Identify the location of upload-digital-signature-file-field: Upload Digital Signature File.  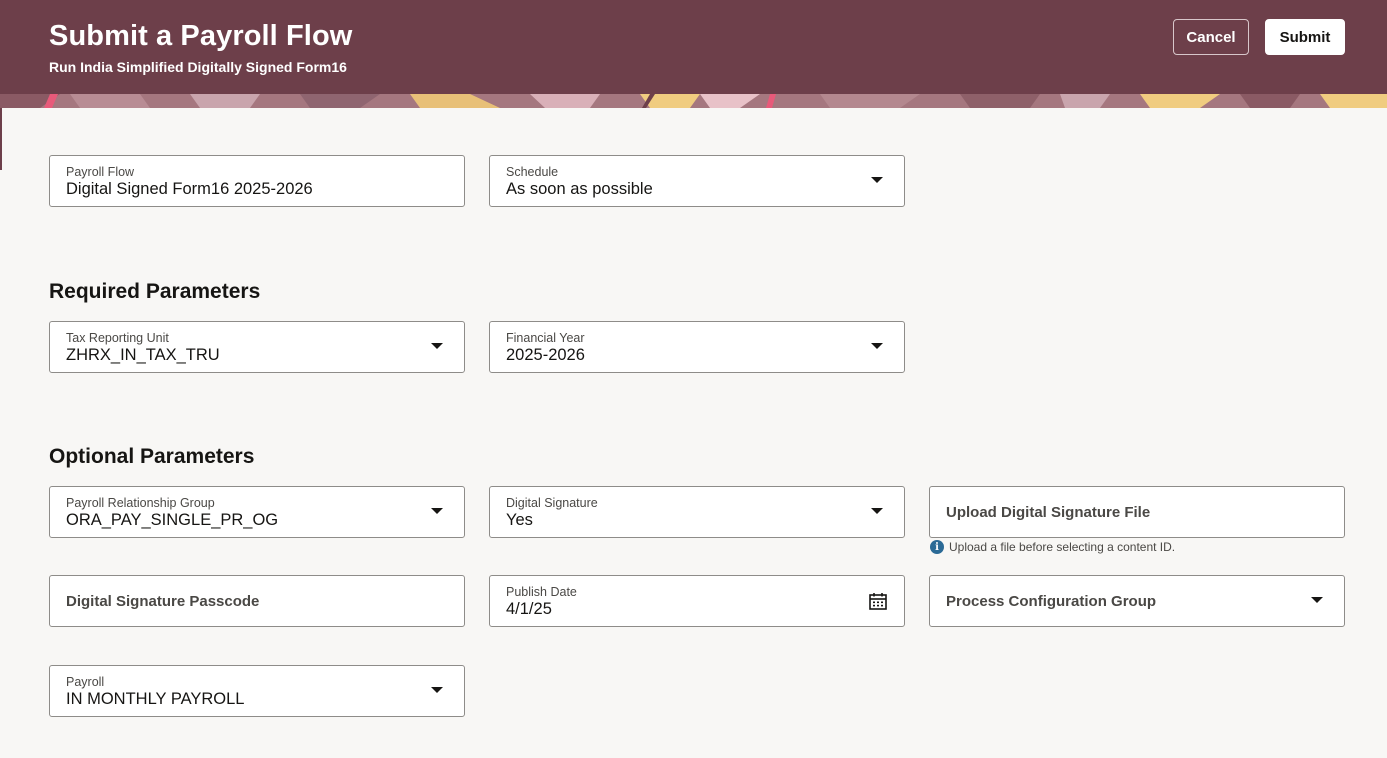
(1137, 512).